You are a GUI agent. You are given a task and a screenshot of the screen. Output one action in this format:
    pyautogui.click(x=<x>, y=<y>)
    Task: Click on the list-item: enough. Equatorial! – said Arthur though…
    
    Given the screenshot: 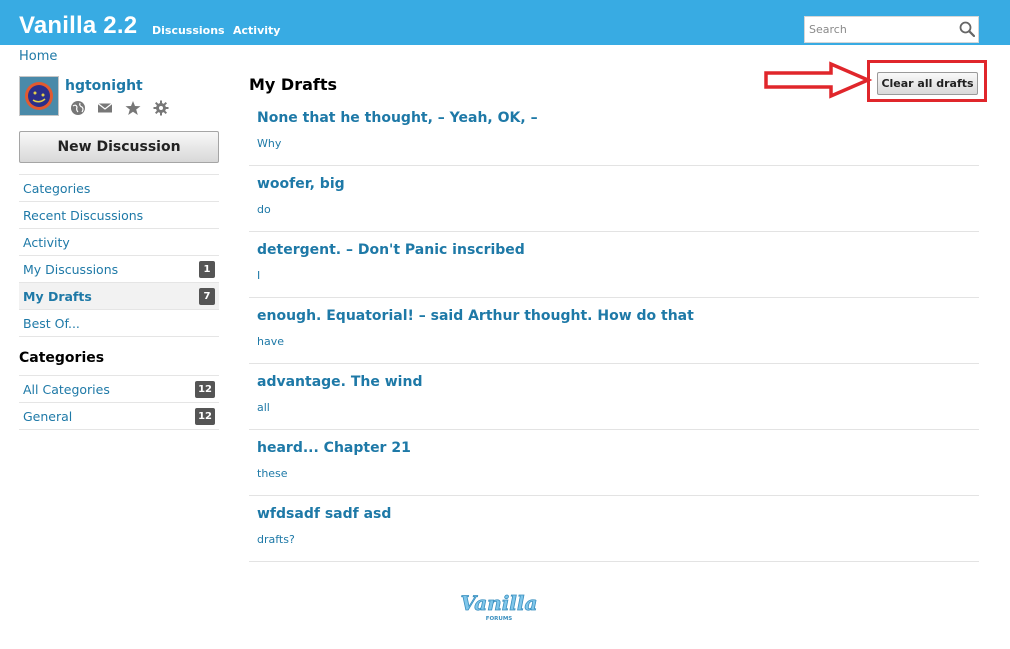 What is the action you would take?
    pyautogui.click(x=614, y=331)
    